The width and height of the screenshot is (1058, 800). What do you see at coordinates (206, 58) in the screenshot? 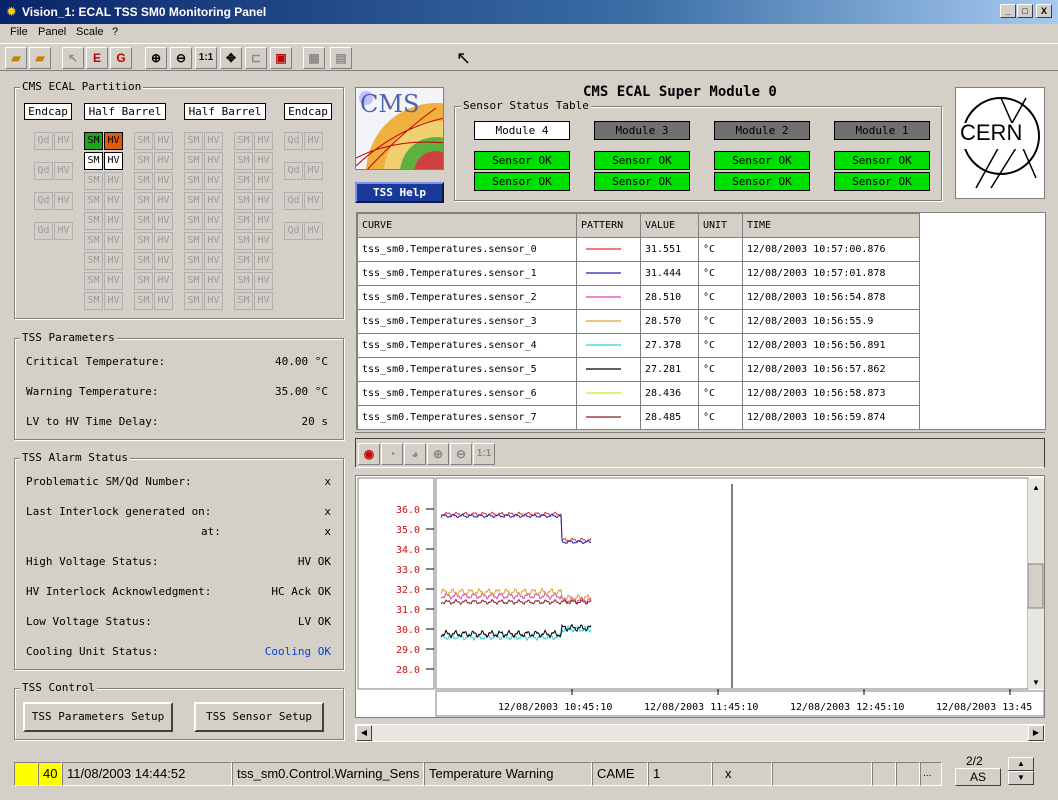
I see `zoom-1to1-icon: 1:1` at bounding box center [206, 58].